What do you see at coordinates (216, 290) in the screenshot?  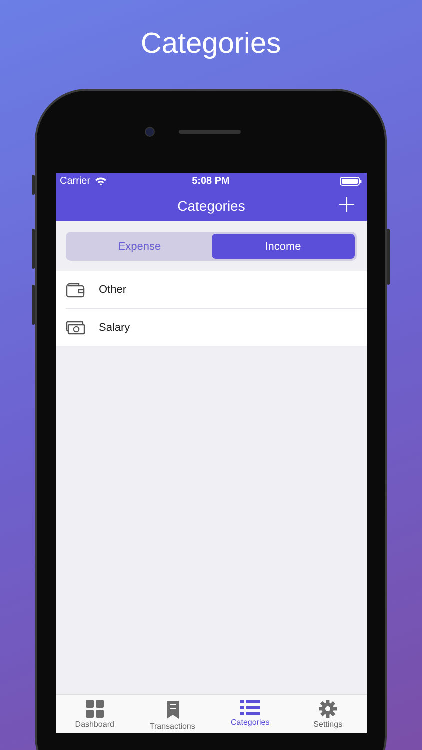 I see `category-row: Other` at bounding box center [216, 290].